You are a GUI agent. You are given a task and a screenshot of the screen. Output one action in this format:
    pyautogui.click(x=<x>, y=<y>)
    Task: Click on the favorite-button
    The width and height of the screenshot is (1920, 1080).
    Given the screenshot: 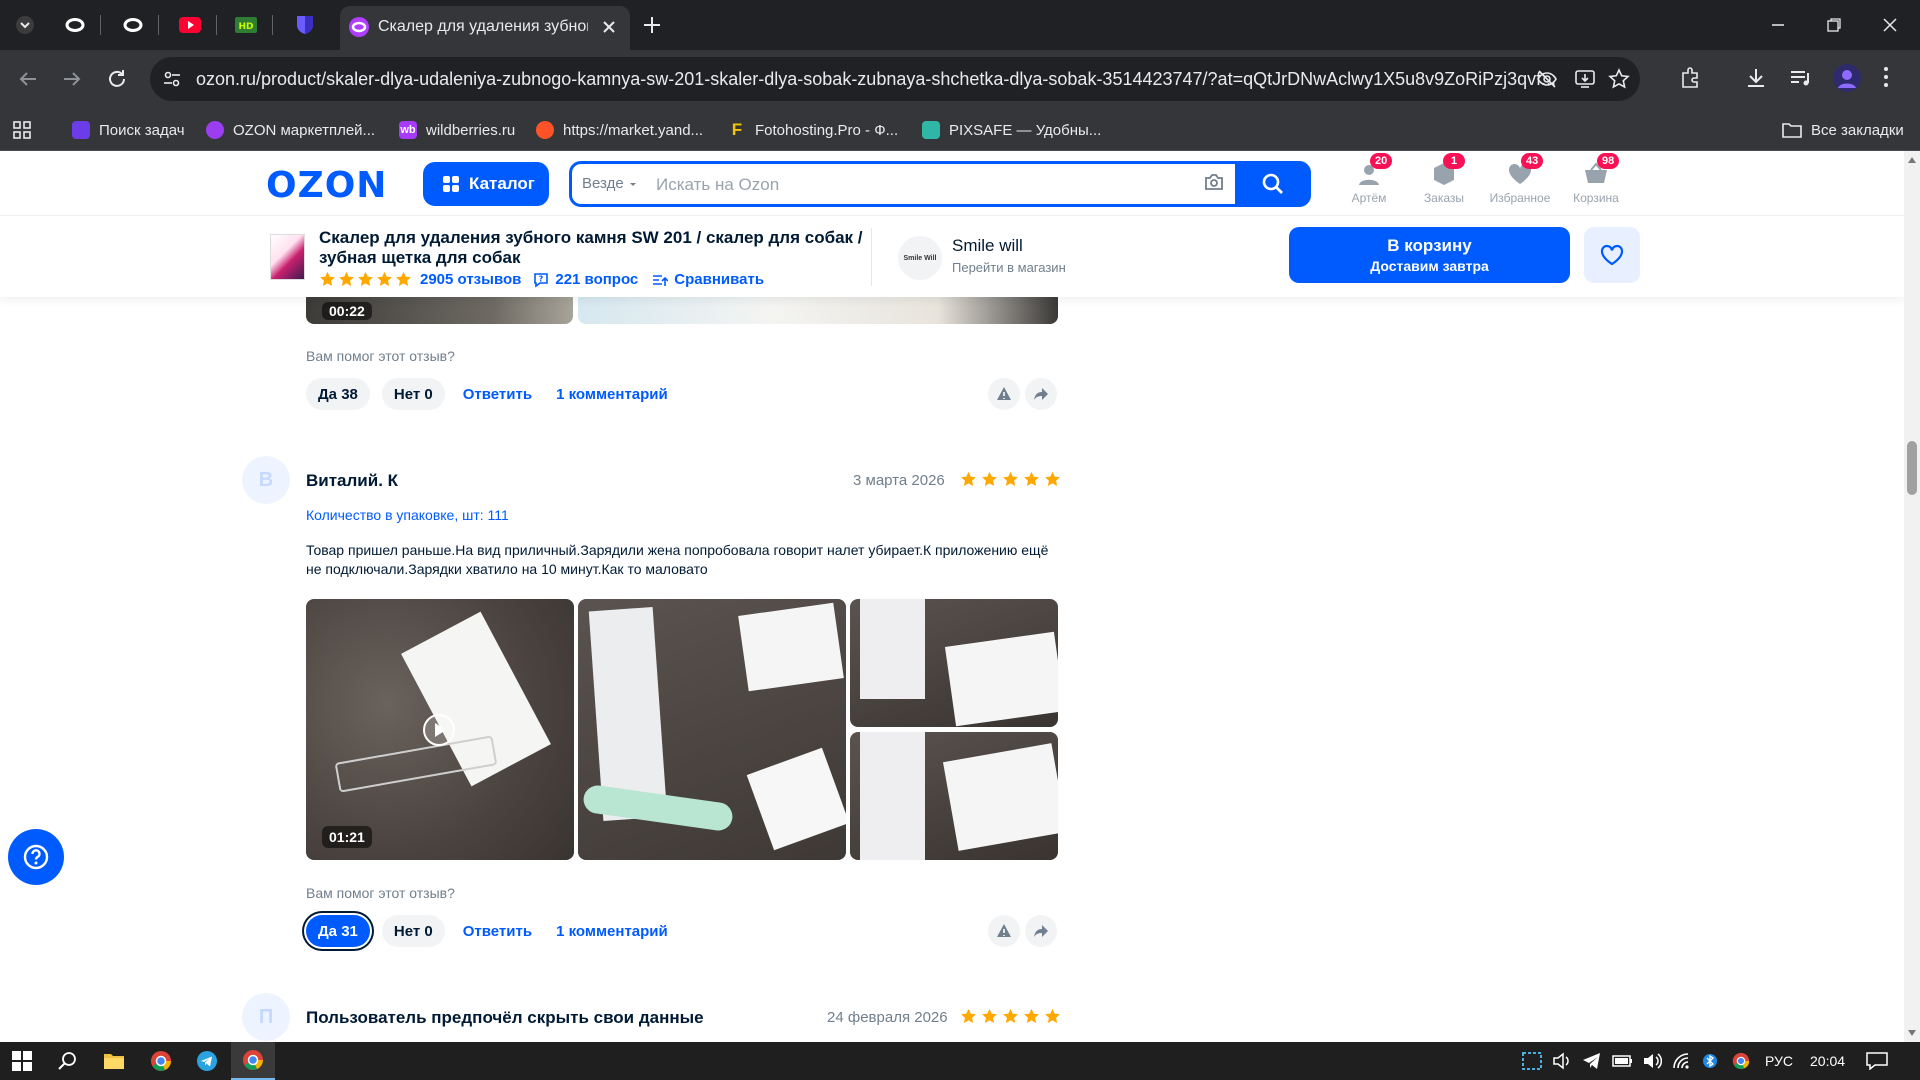 What is the action you would take?
    pyautogui.click(x=1612, y=255)
    